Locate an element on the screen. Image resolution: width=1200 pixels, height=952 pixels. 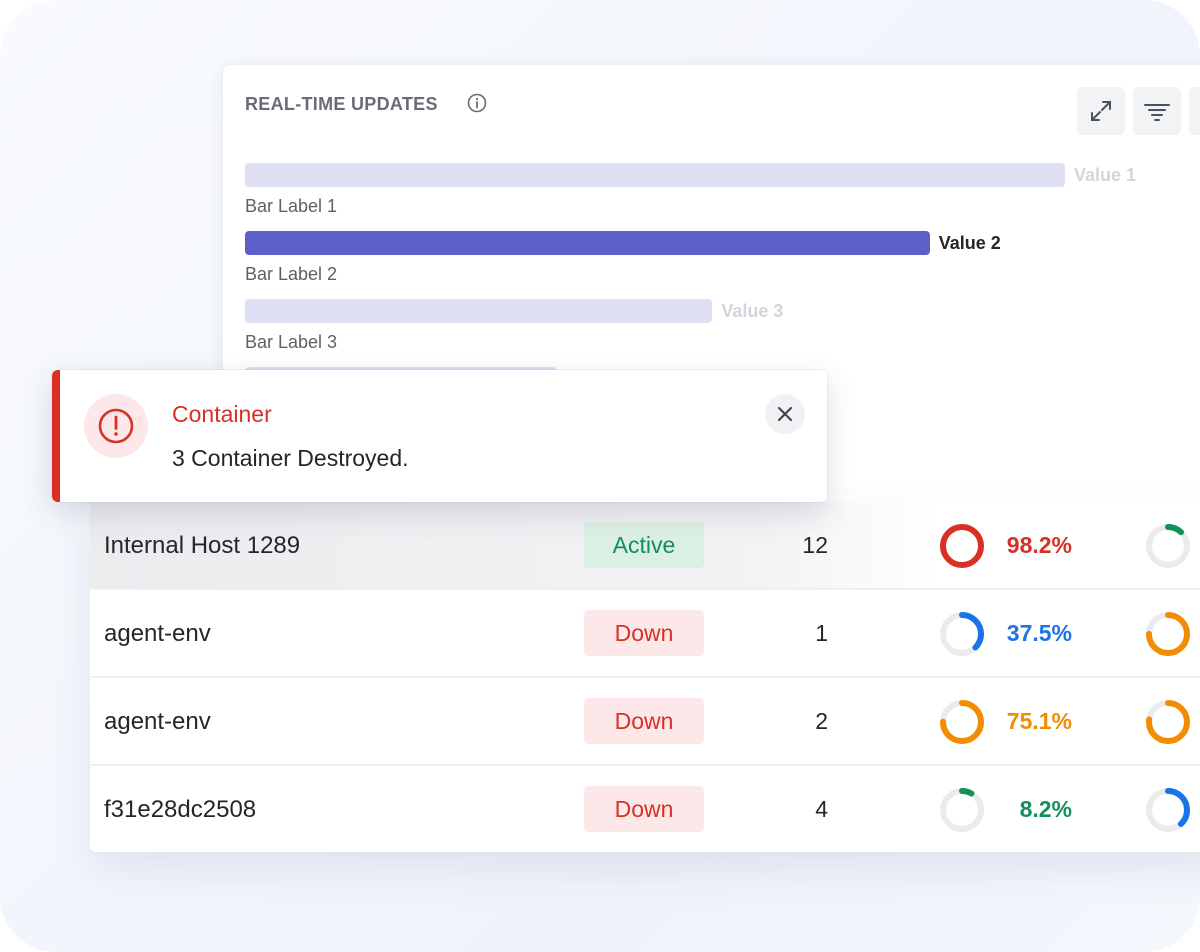
container-count: 1 is located at coordinates (821, 633).